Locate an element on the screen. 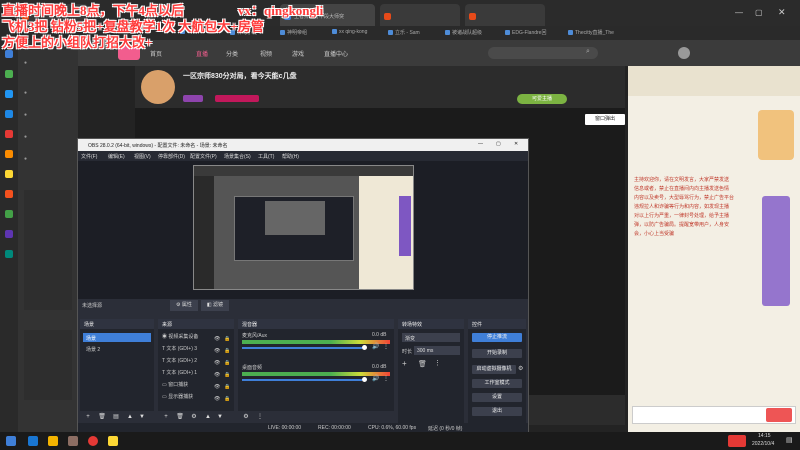 The width and height of the screenshot is (800, 450). nav-link-live: 直播 is located at coordinates (202, 53).